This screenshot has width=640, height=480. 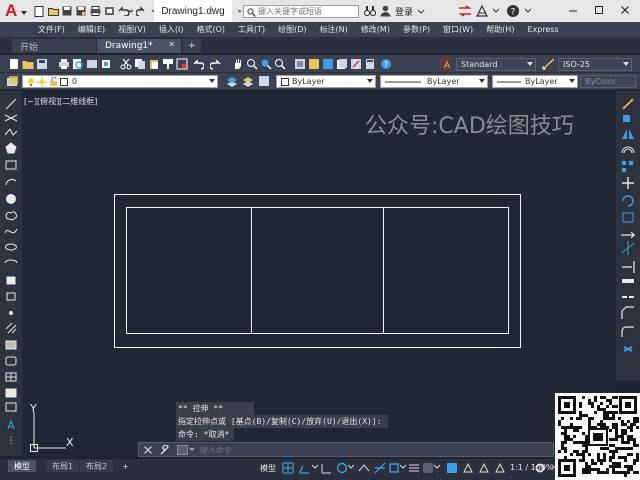 I want to click on match-properties-icon, so click(x=168, y=64).